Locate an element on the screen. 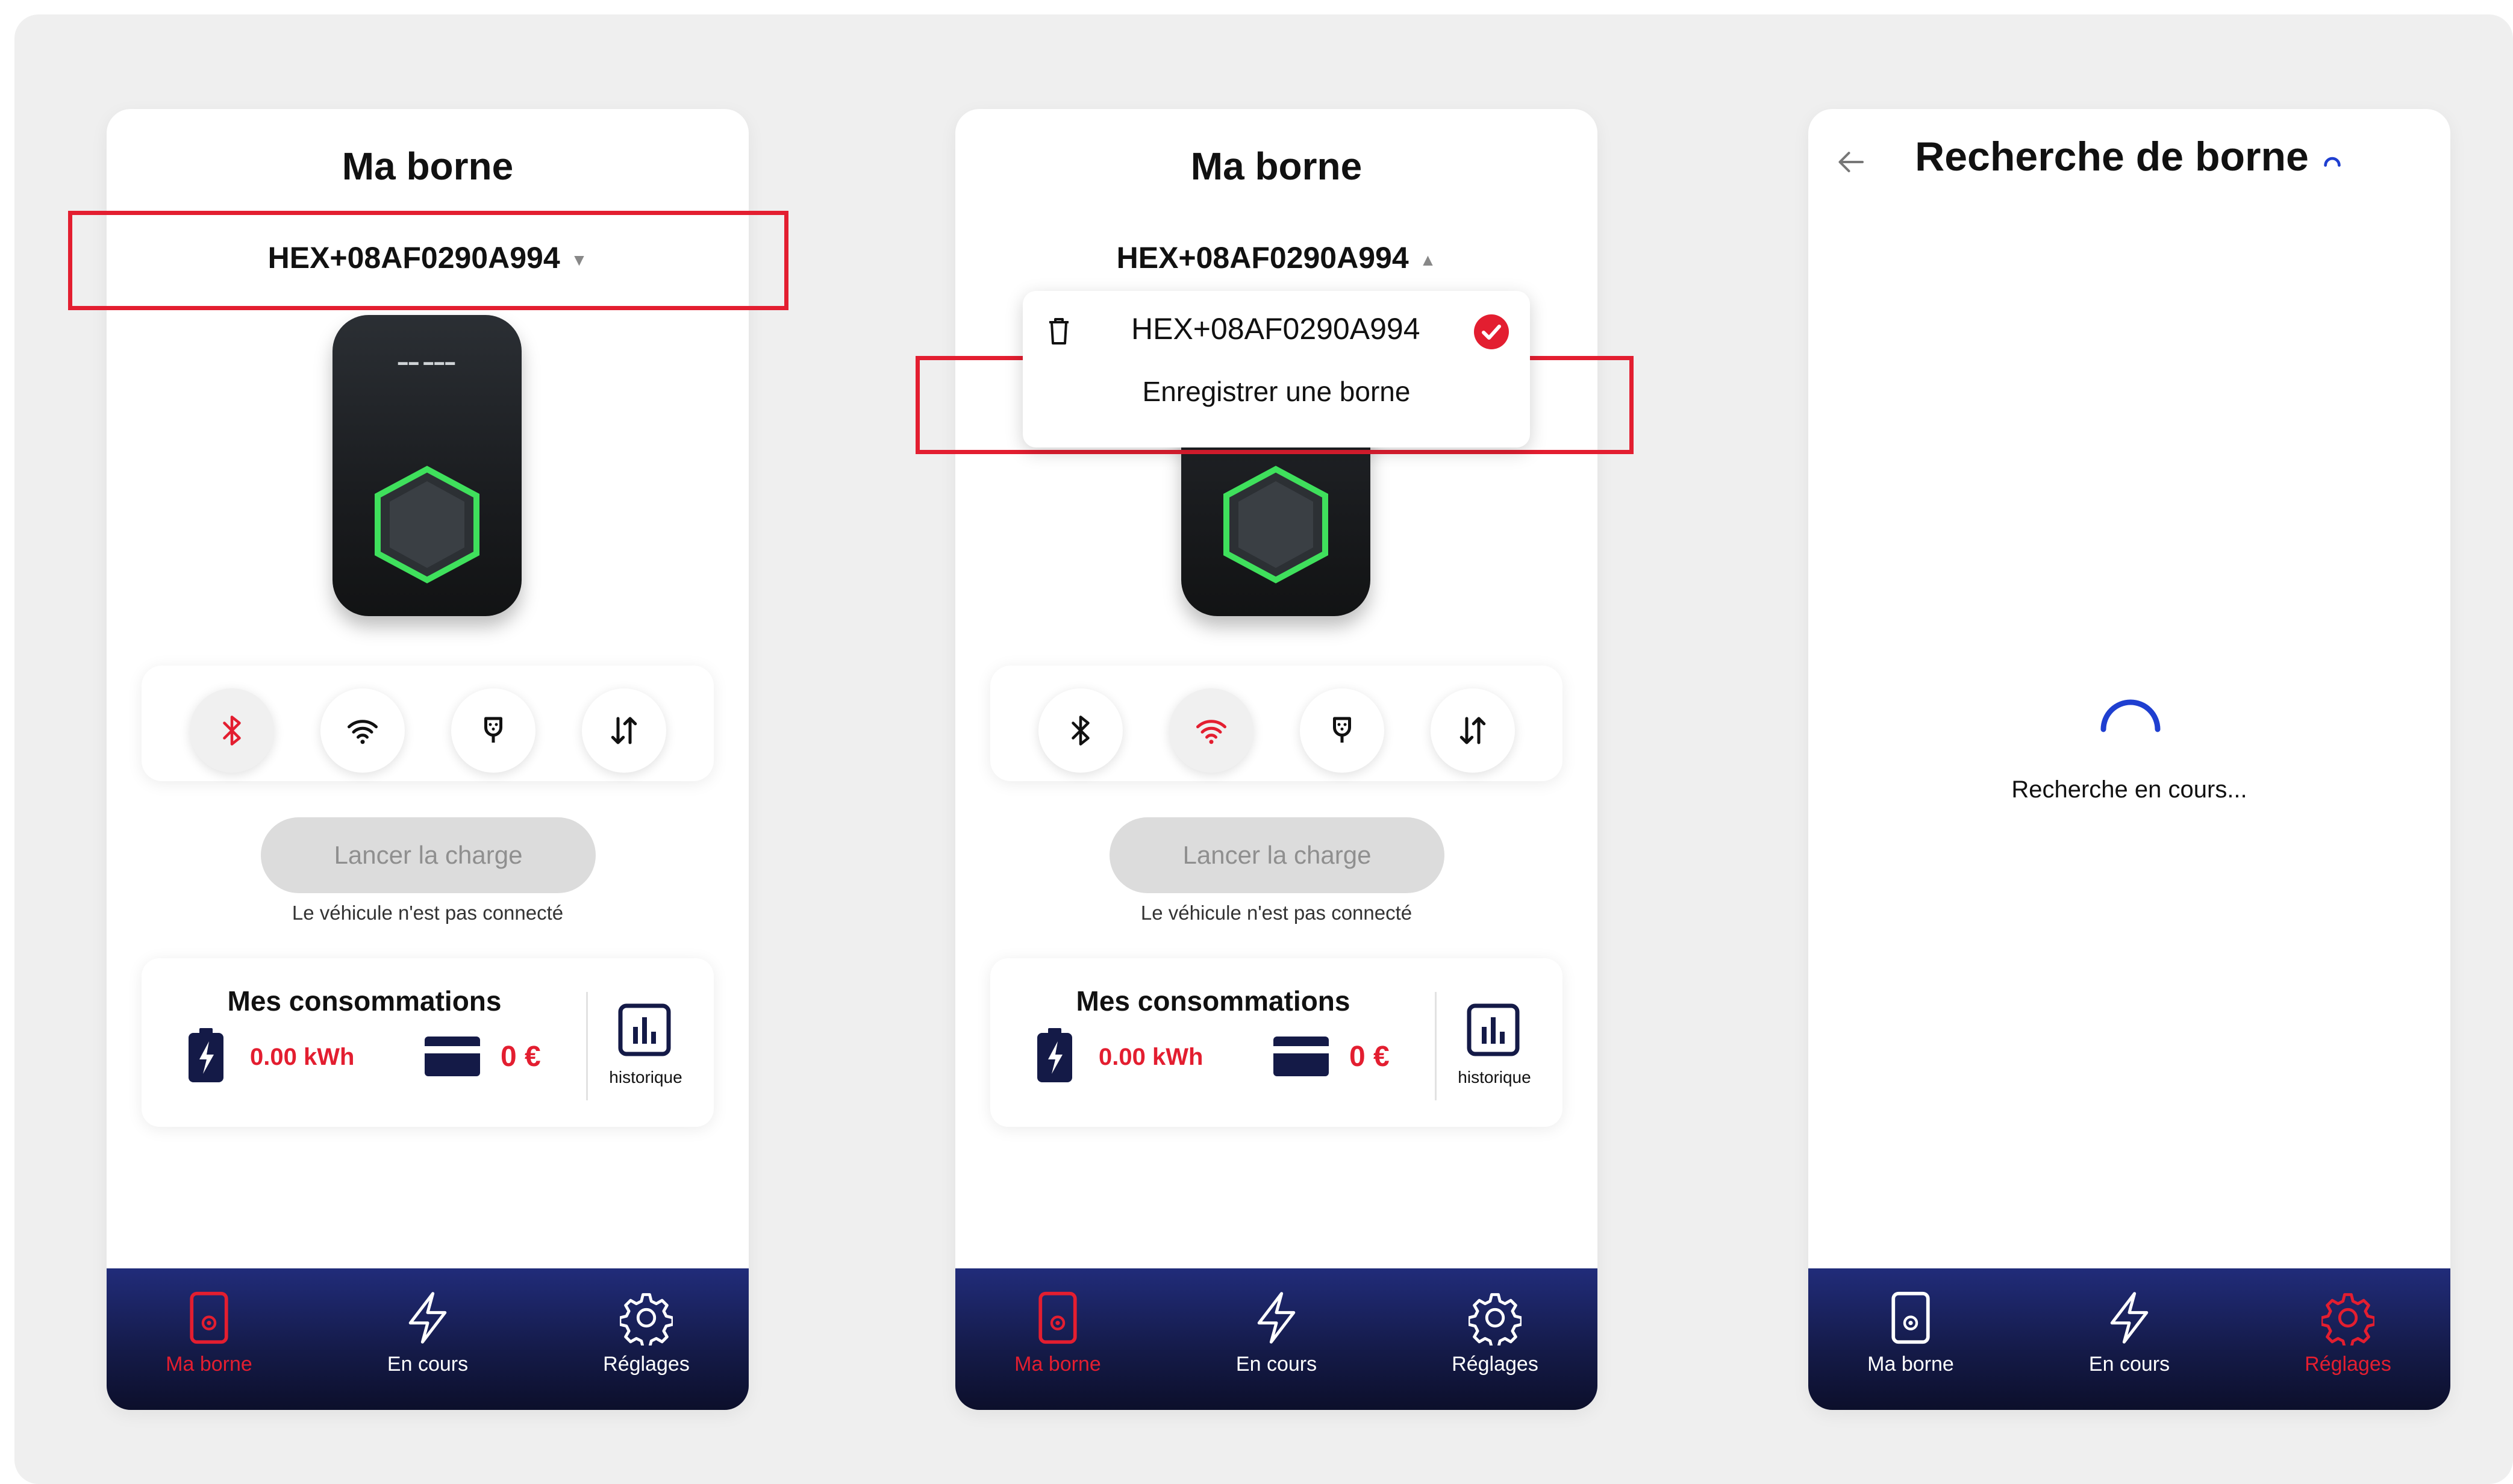  register-charger-item: Enregistrer une borne is located at coordinates (1276, 391).